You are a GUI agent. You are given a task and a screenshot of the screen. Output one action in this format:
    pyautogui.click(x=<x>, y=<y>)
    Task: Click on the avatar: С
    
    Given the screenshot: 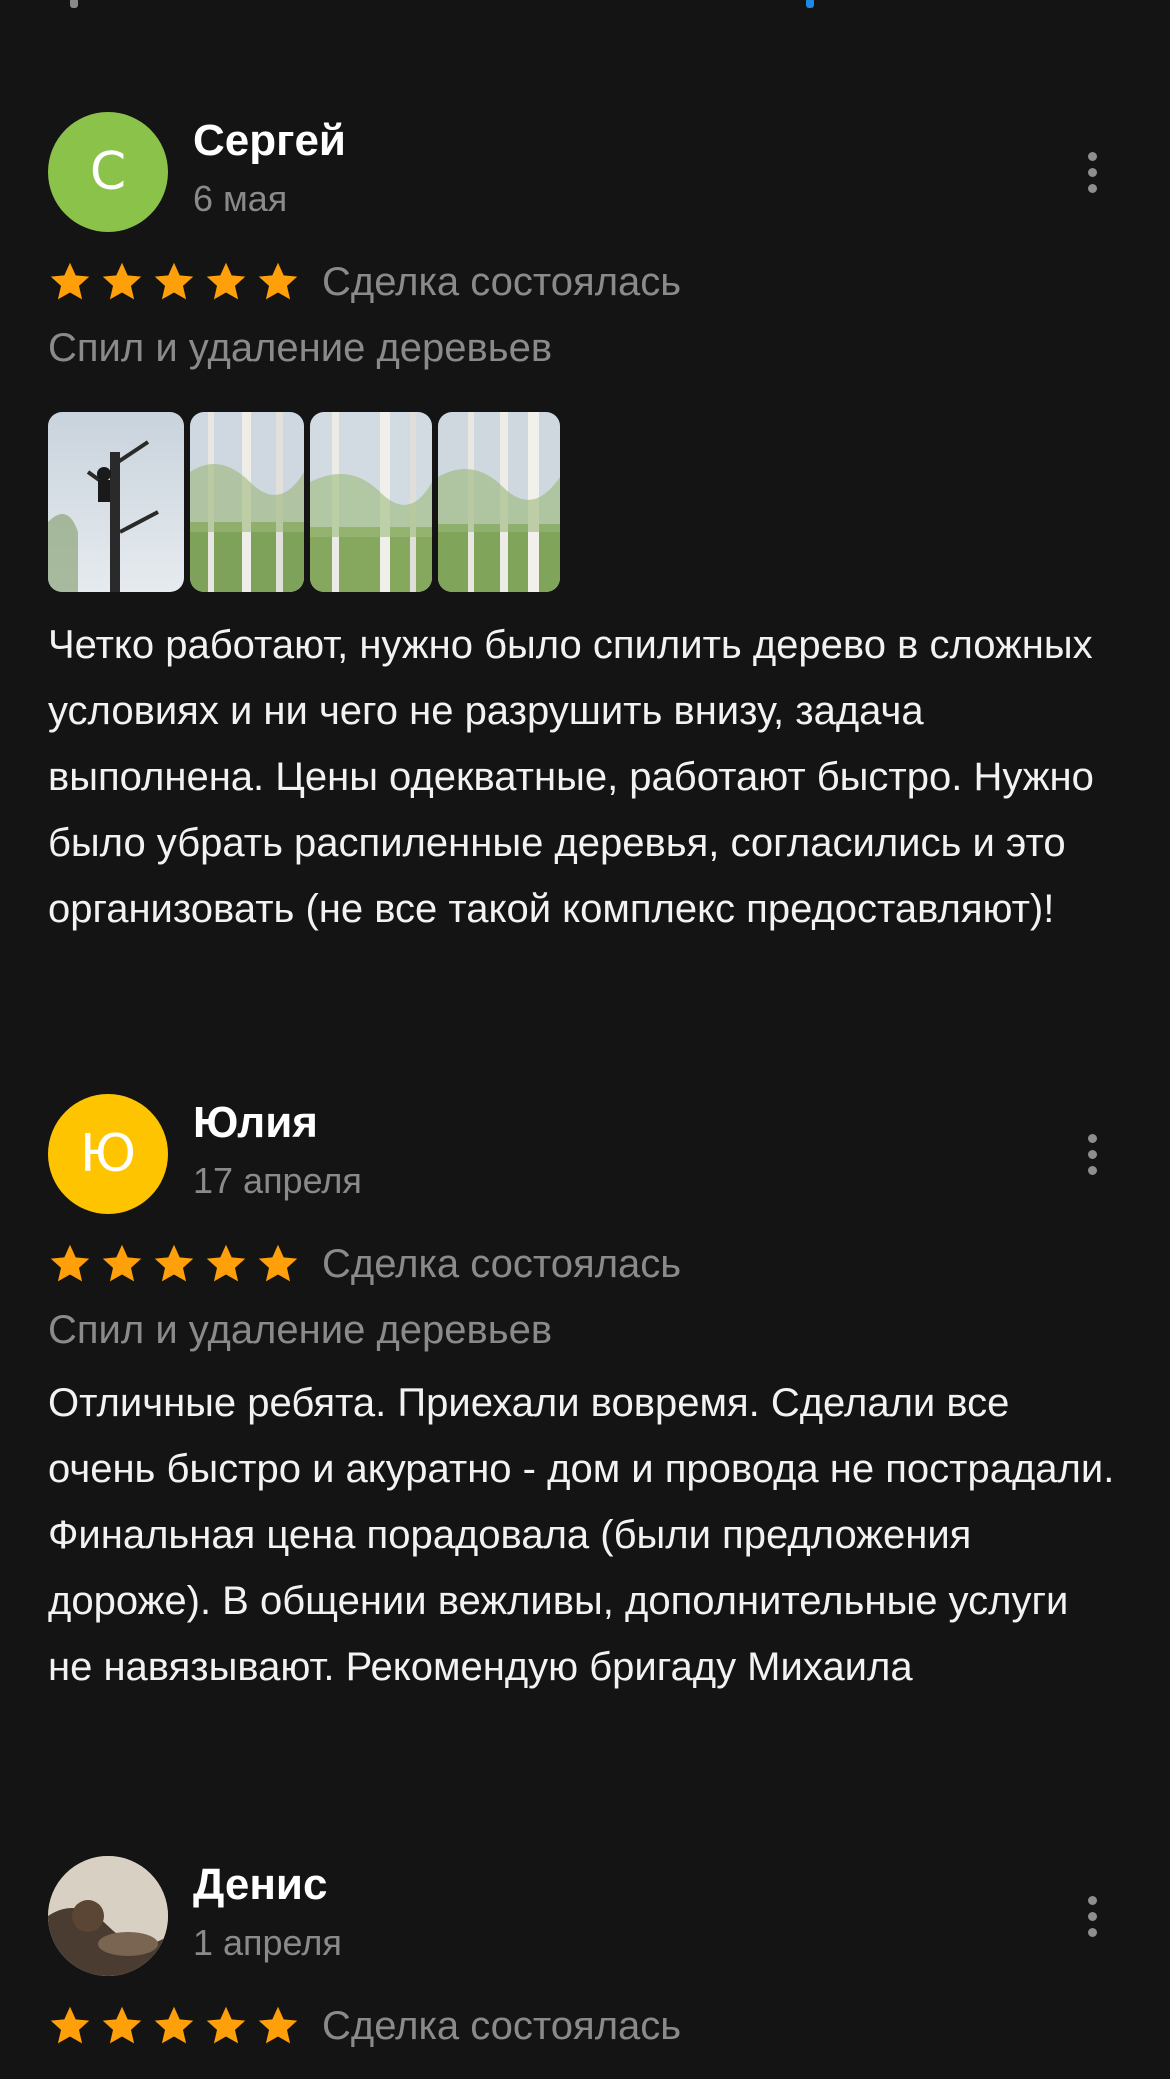 What is the action you would take?
    pyautogui.click(x=108, y=172)
    